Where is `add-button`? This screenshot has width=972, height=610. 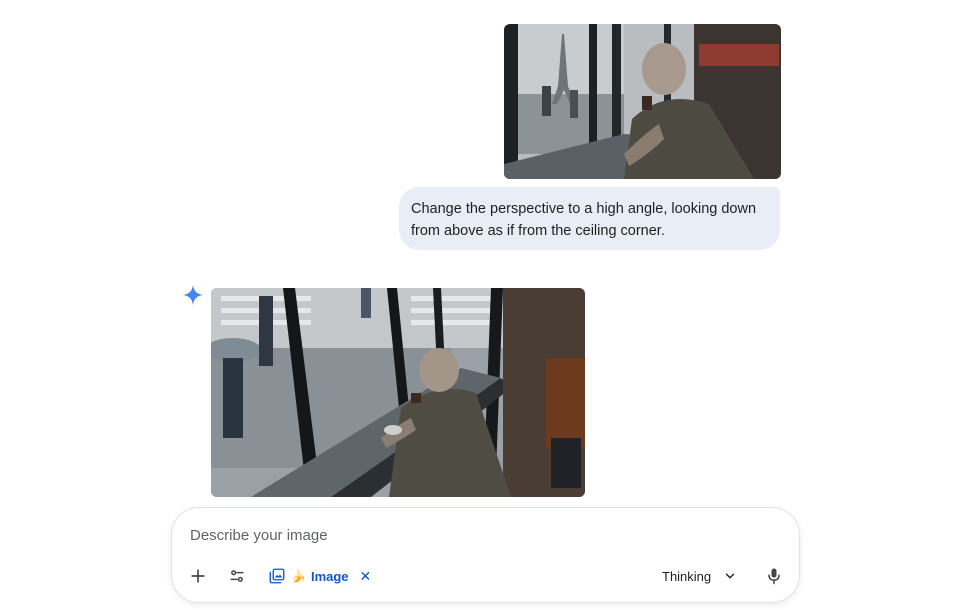
add-button is located at coordinates (198, 576).